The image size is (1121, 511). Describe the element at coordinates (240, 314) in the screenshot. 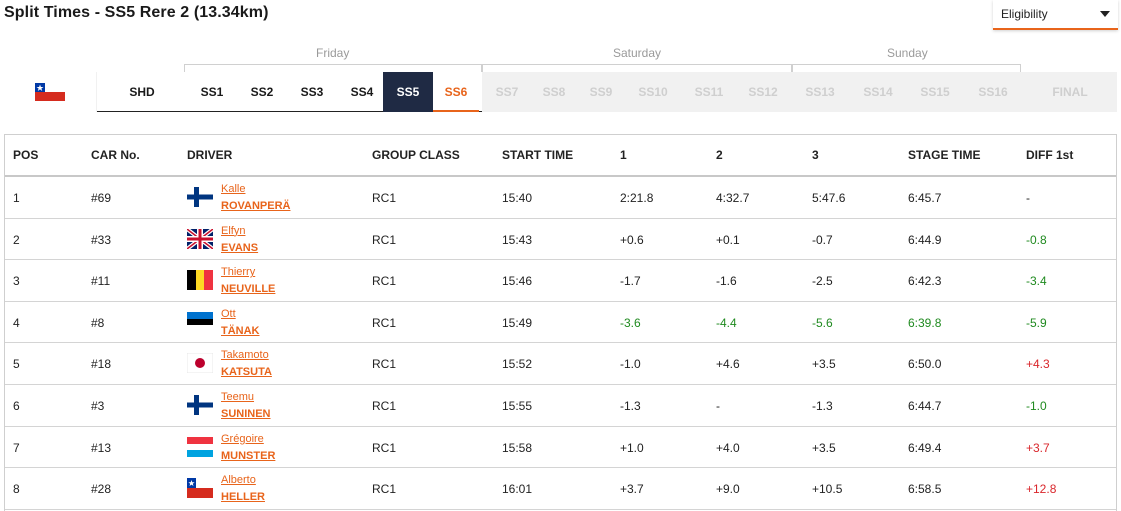

I see `driver-first-name: Ott` at that location.